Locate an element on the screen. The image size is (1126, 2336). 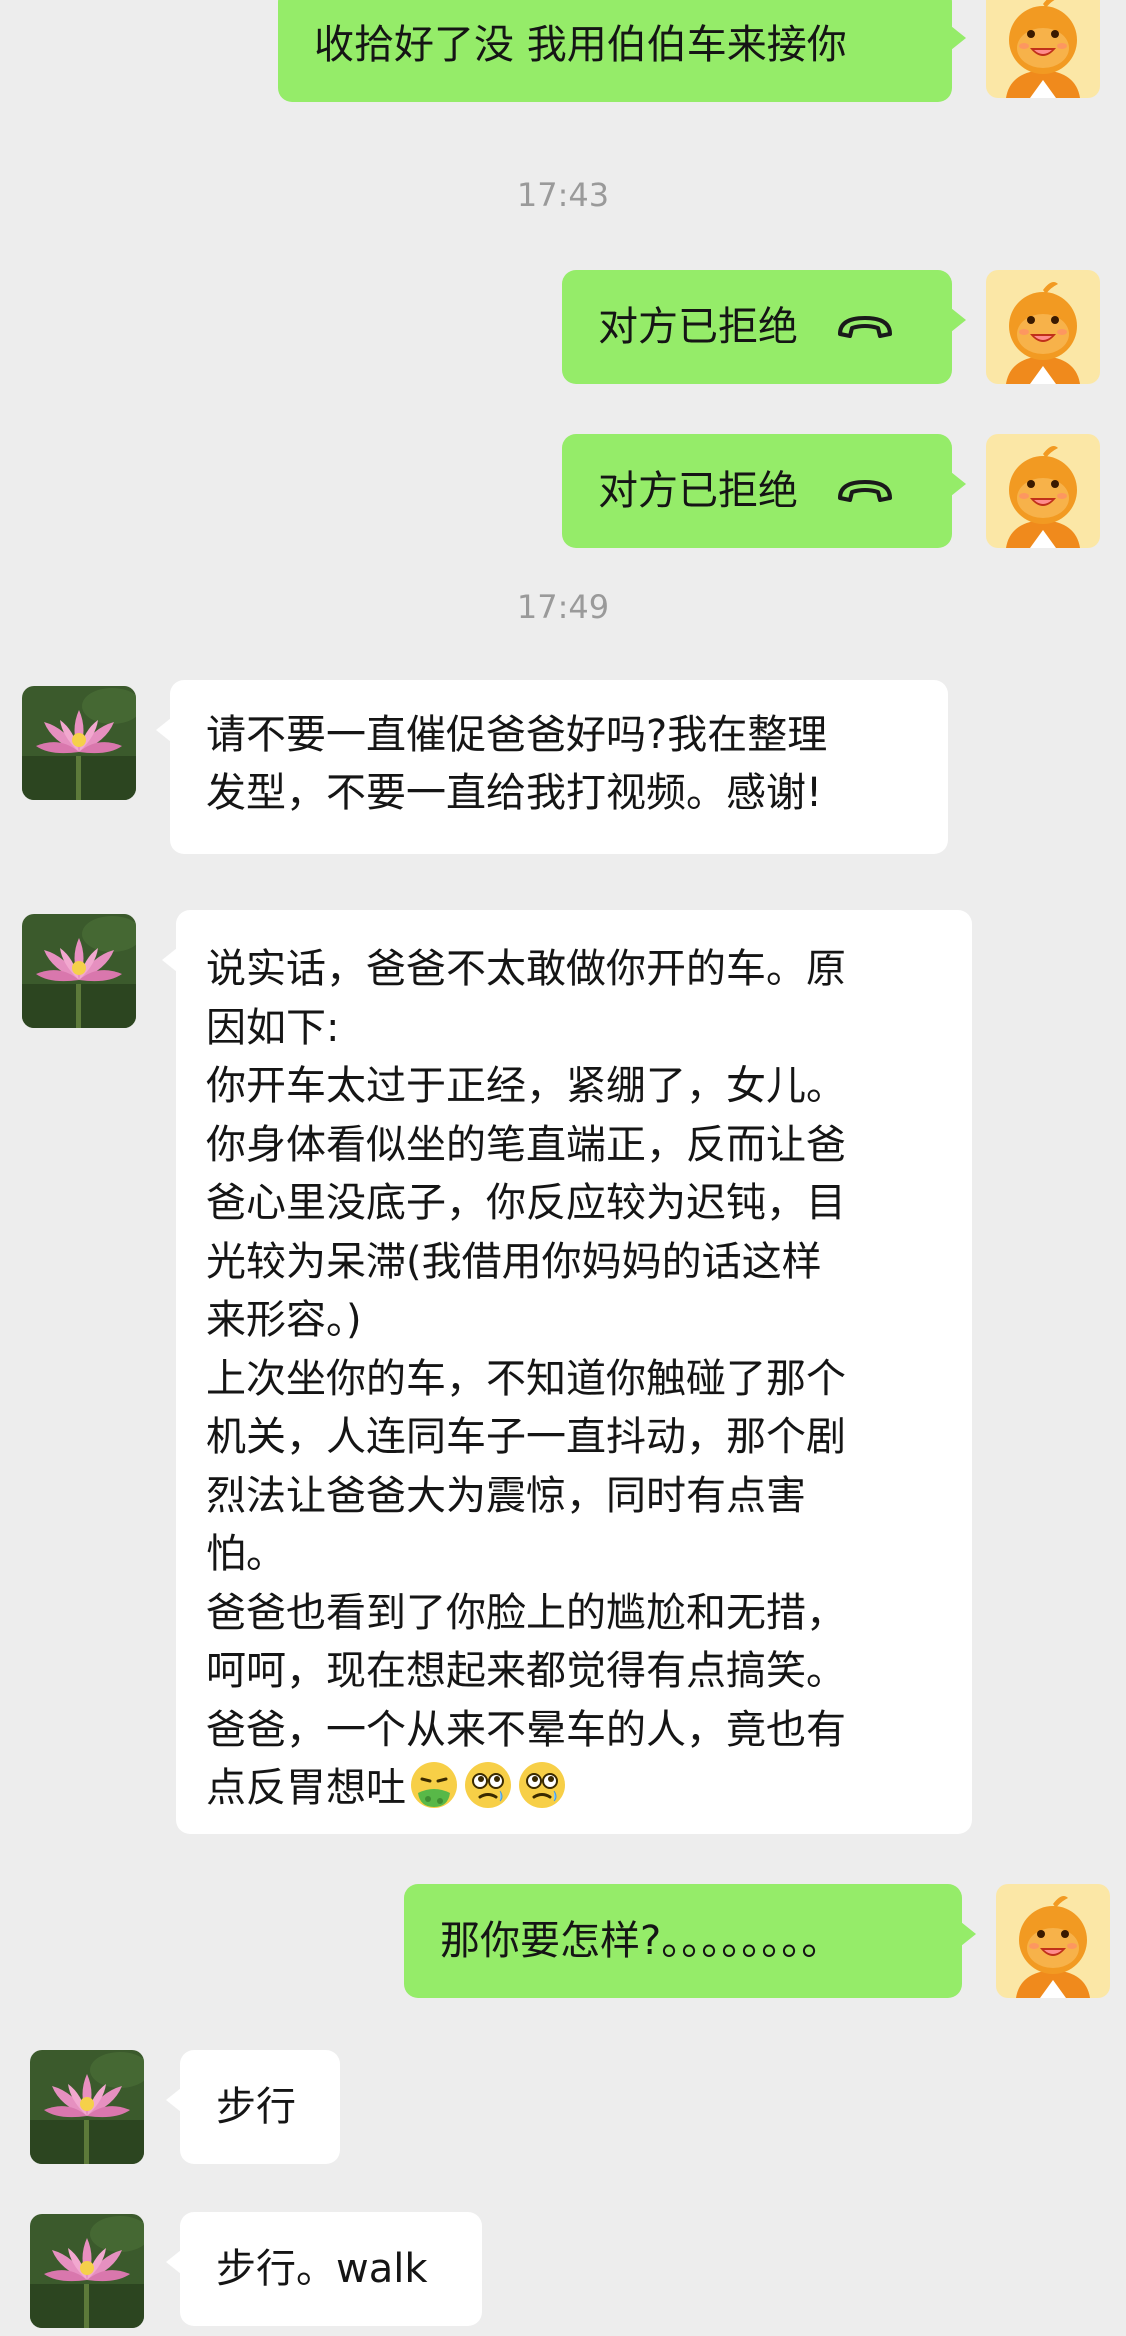
message-text: 步行。walk is located at coordinates (322, 2269).